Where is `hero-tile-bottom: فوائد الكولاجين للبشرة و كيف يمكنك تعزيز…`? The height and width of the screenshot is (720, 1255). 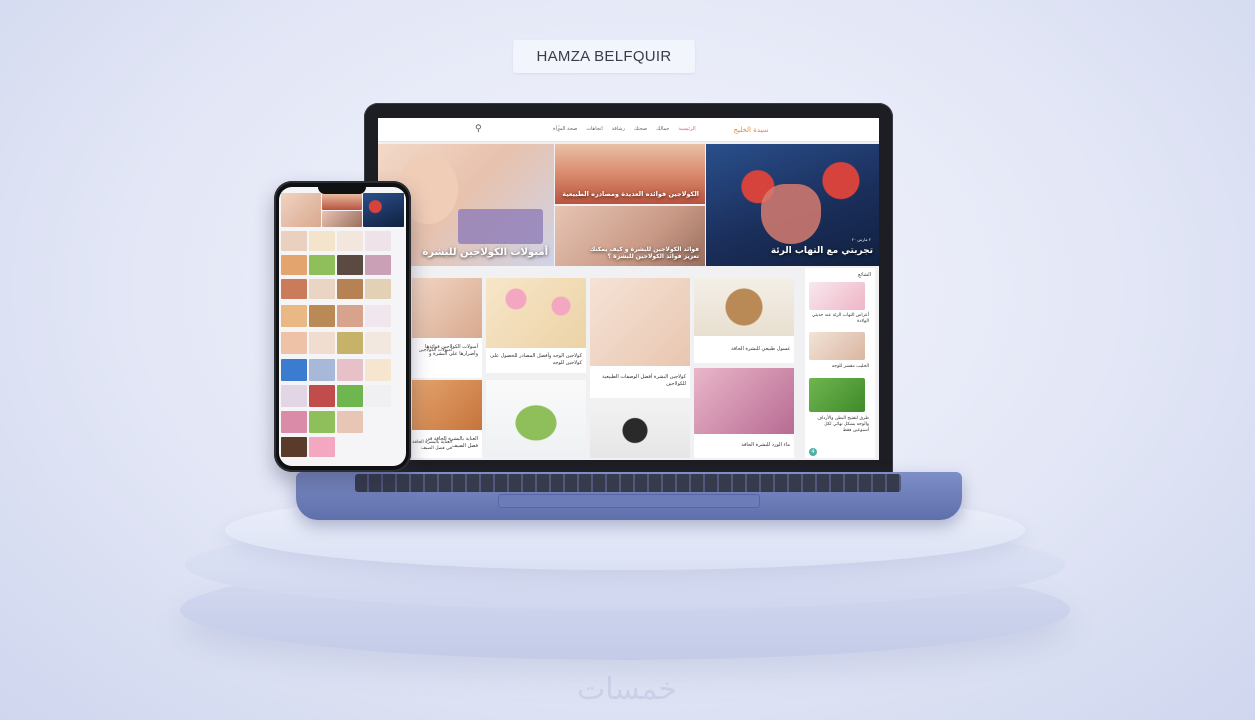
hero-tile-bottom: فوائد الكولاجين للبشرة و كيف يمكنك تعزيز… is located at coordinates (630, 236).